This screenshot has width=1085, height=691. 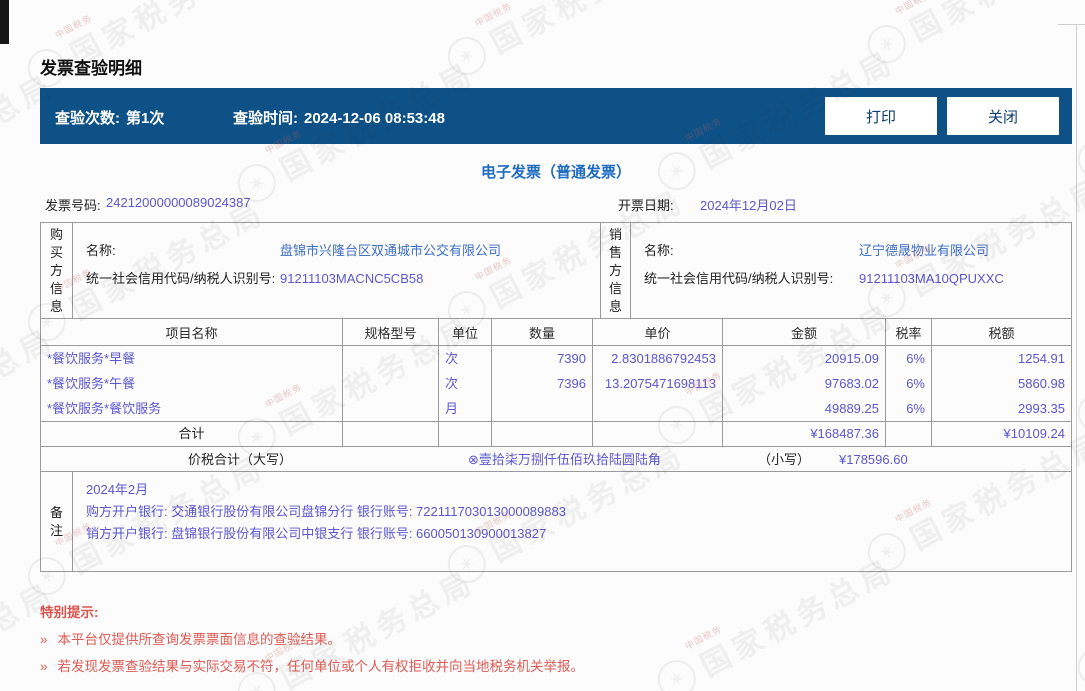 I want to click on check-time-field: 查验时间: 2024-12-06 08:53:48, so click(x=339, y=117).